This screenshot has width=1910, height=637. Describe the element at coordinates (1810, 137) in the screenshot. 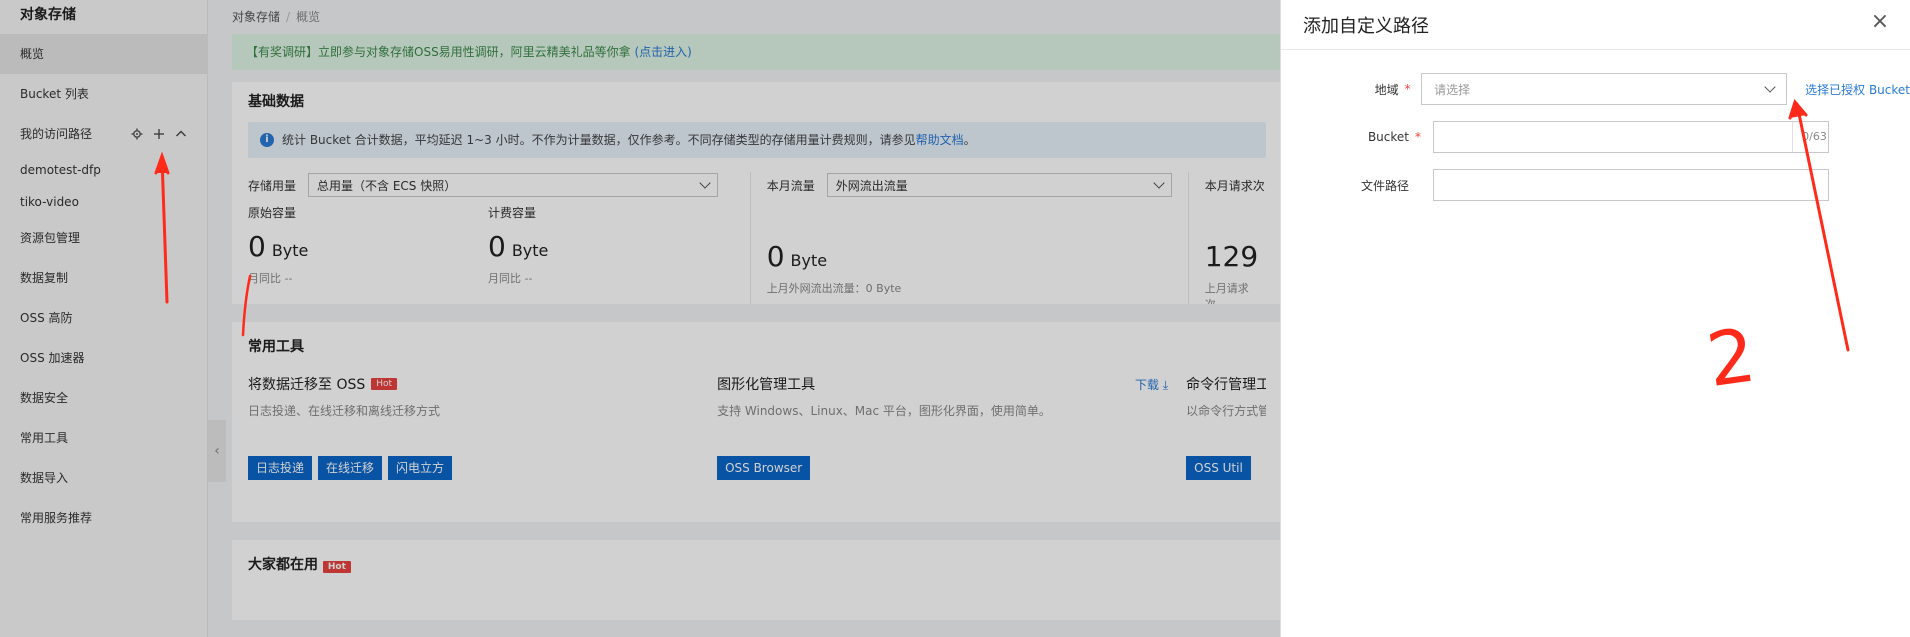

I see `bucket-char-counter: 0/63` at that location.